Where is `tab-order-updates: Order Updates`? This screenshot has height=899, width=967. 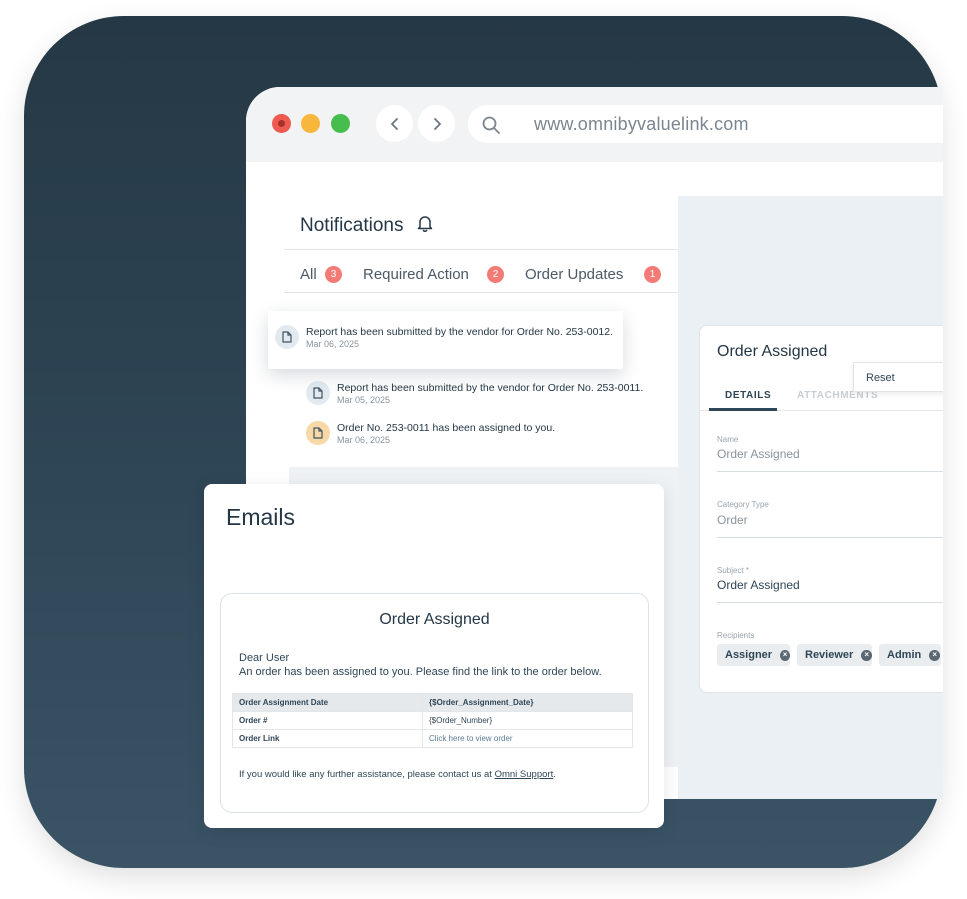 tab-order-updates: Order Updates is located at coordinates (574, 274).